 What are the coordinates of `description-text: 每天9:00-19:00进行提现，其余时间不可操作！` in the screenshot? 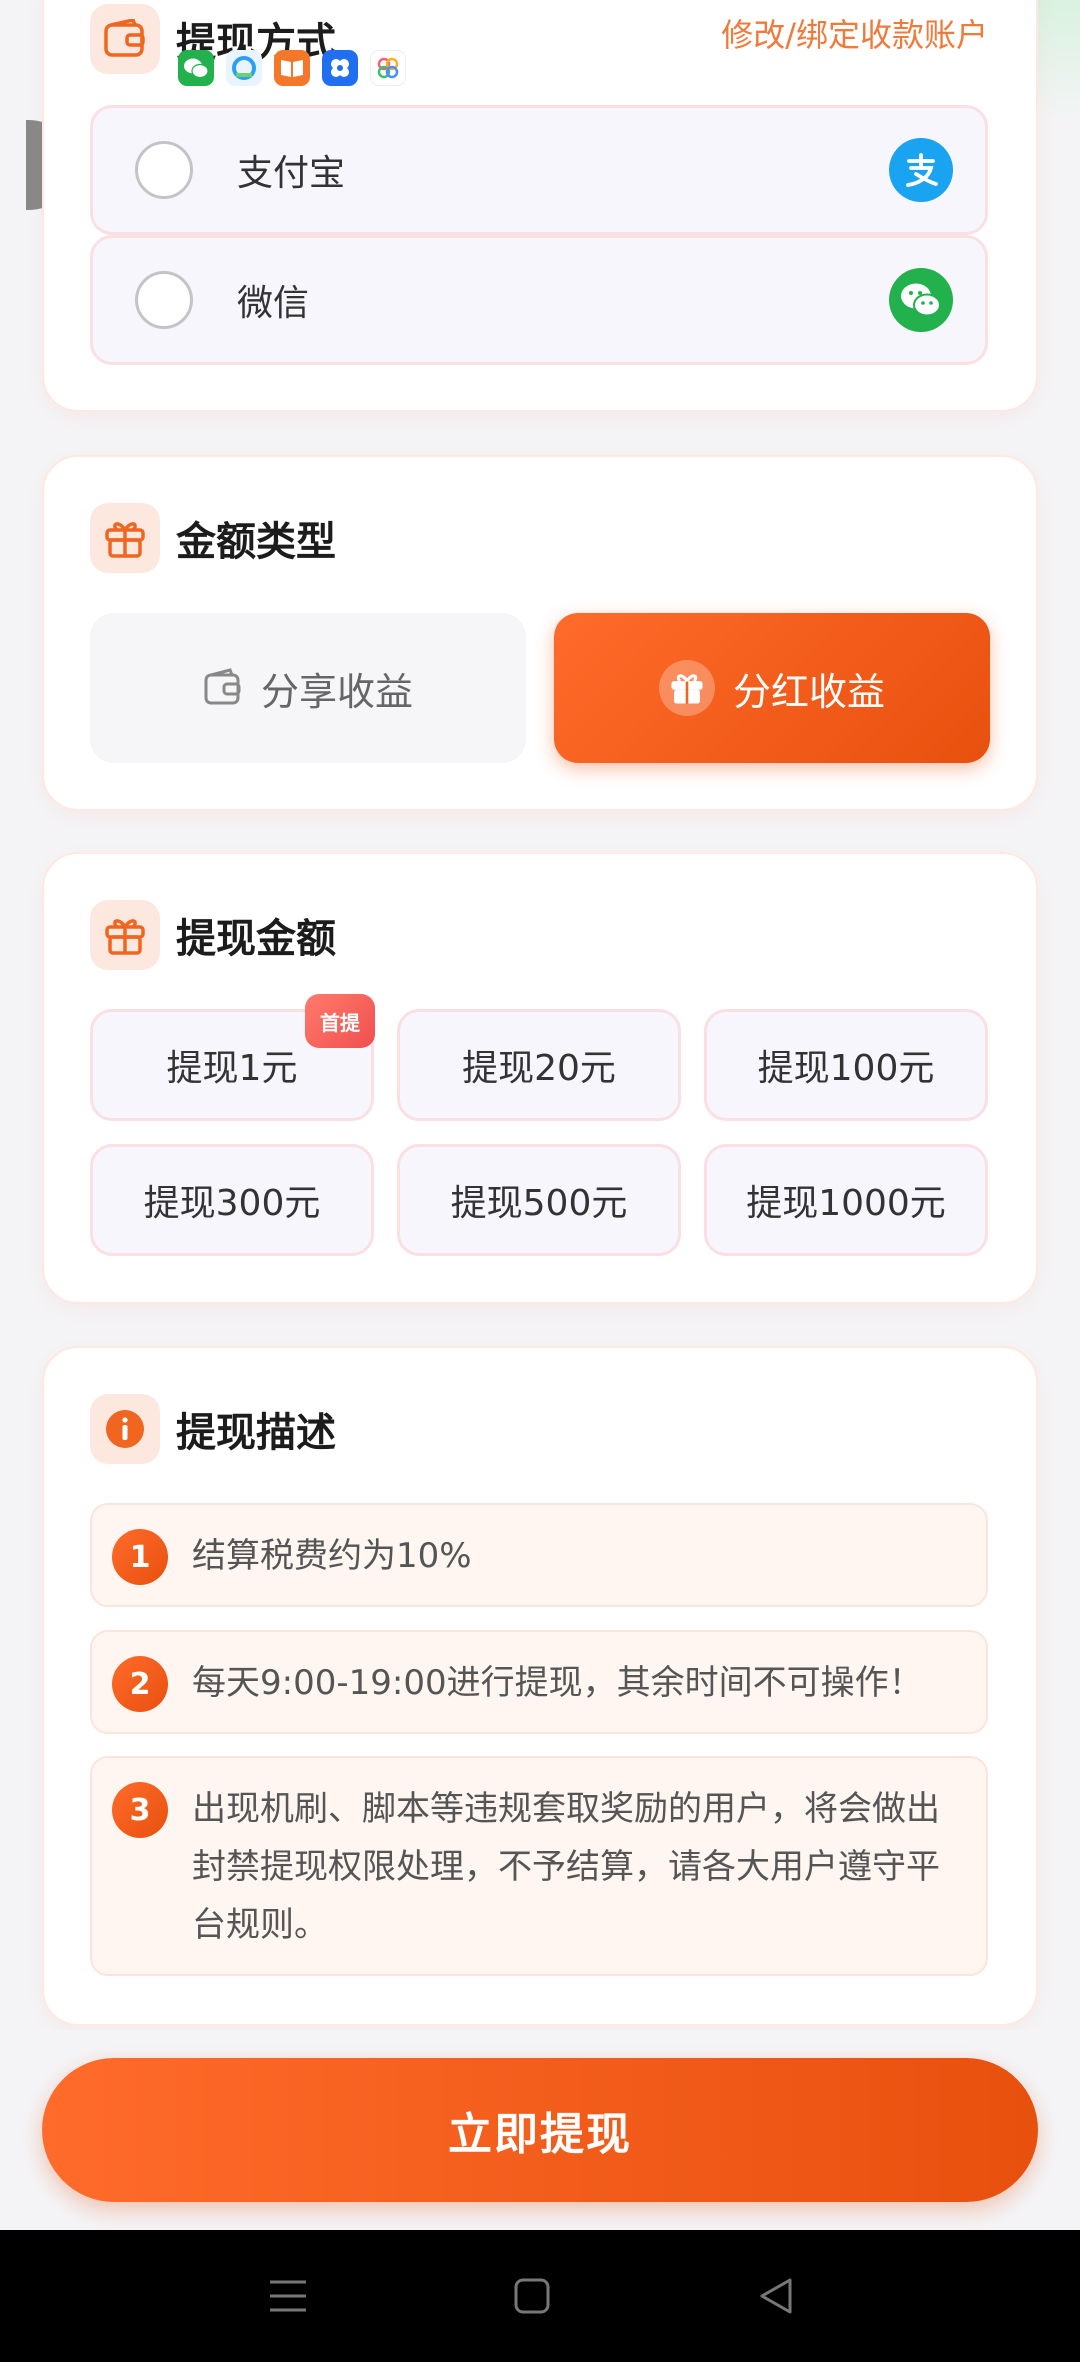 It's located at (557, 1683).